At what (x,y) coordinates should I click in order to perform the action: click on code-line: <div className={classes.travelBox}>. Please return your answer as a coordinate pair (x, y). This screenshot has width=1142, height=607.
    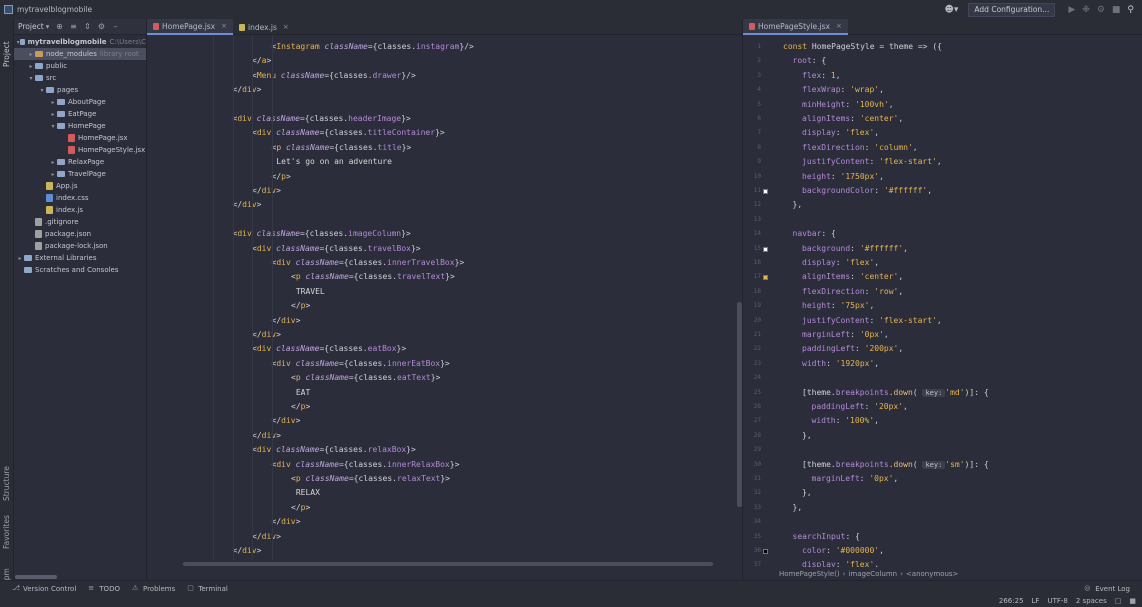
    Looking at the image, I should click on (336, 249).